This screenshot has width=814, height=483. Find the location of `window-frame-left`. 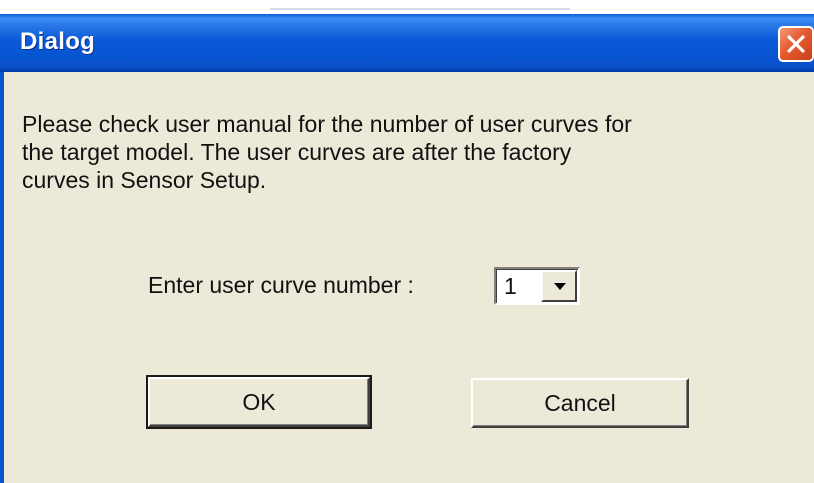

window-frame-left is located at coordinates (2, 277).